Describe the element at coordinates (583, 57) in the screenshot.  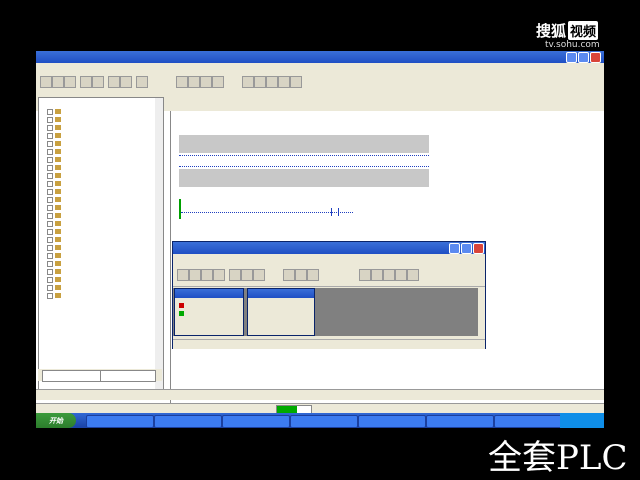
I see `maximize-button` at that location.